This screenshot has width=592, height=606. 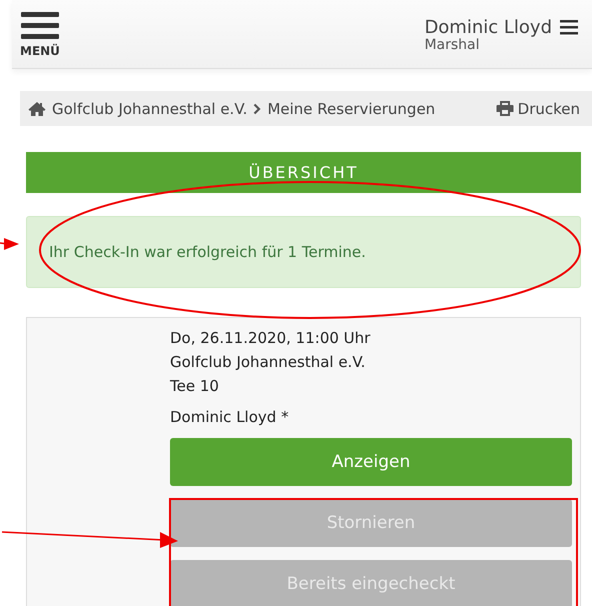 What do you see at coordinates (488, 27) in the screenshot?
I see `user-name: Dominic Lloyd` at bounding box center [488, 27].